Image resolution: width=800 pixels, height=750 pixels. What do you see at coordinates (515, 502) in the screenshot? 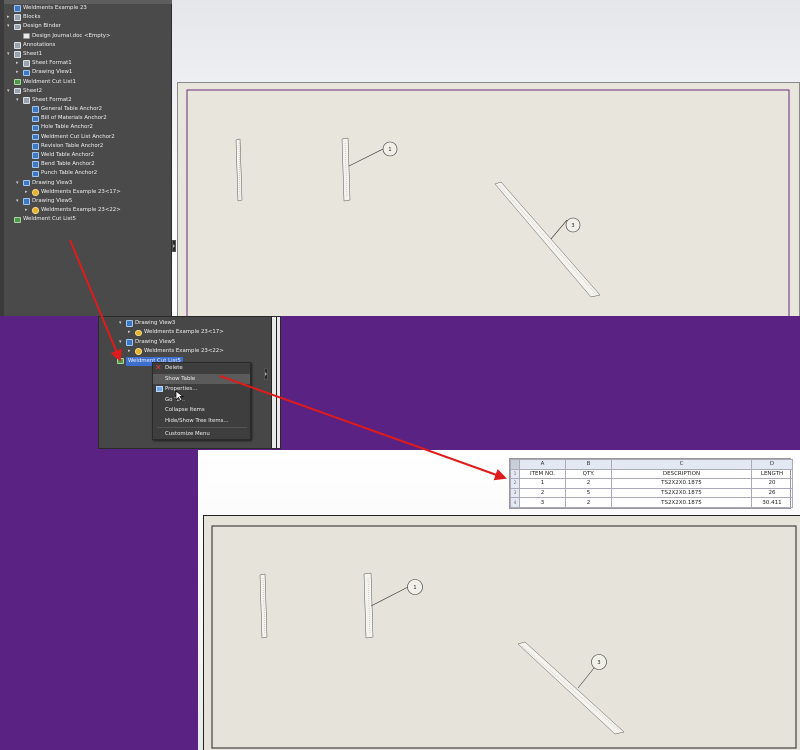
I see `row-number: 4` at bounding box center [515, 502].